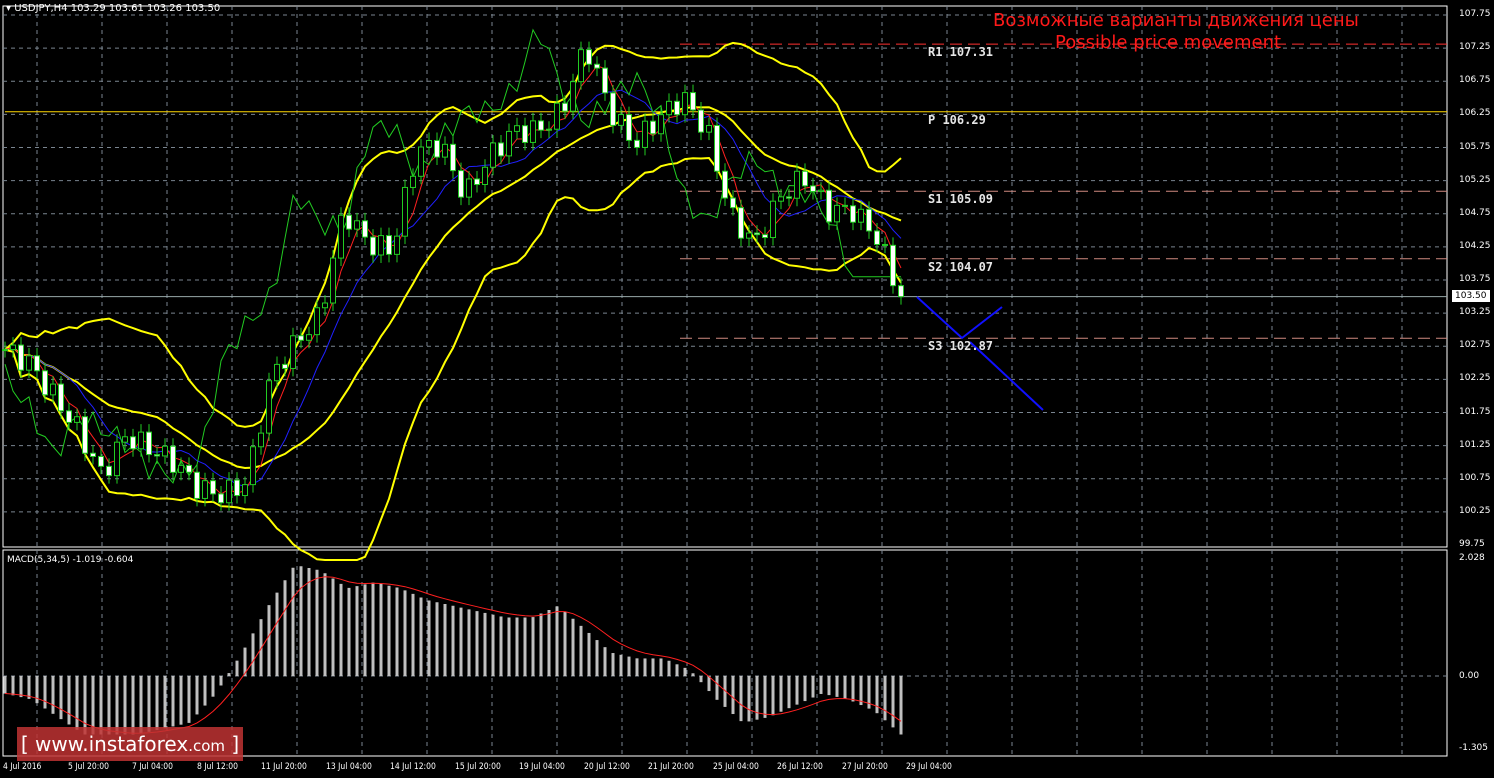  I want to click on pivot-label: R1 107.31, so click(961, 52).